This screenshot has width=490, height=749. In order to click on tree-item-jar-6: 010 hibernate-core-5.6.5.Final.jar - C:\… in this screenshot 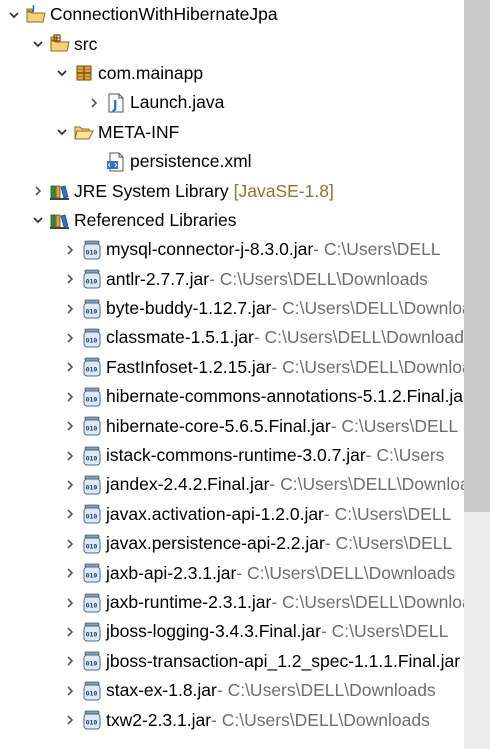, I will do `click(232, 425)`.